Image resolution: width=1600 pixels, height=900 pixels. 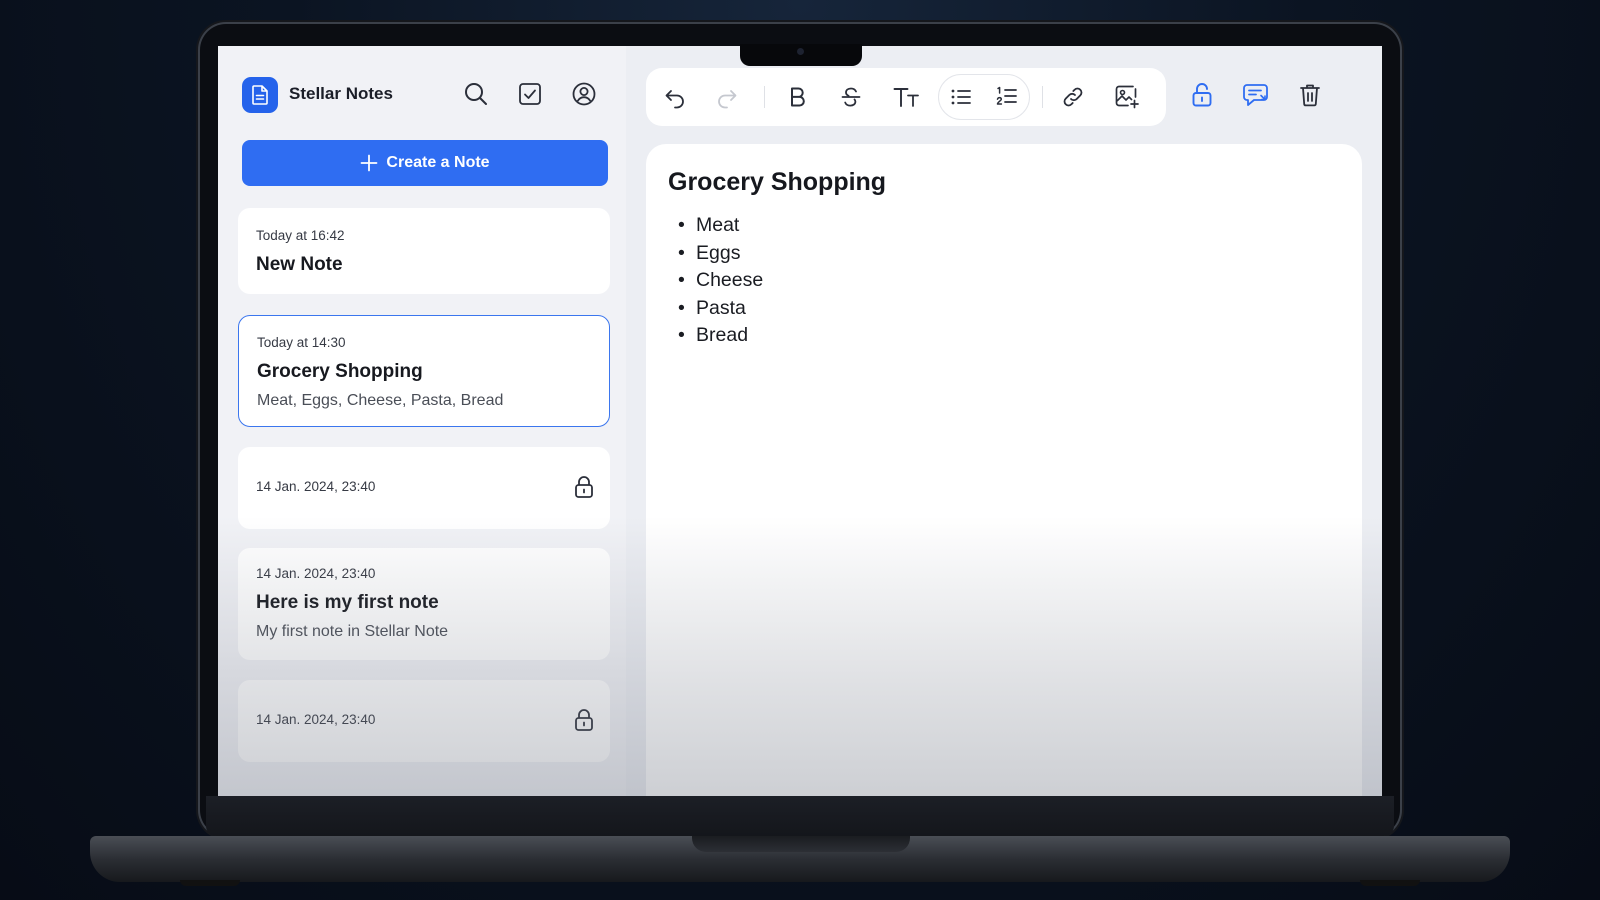 I want to click on redo-button, so click(x=727, y=97).